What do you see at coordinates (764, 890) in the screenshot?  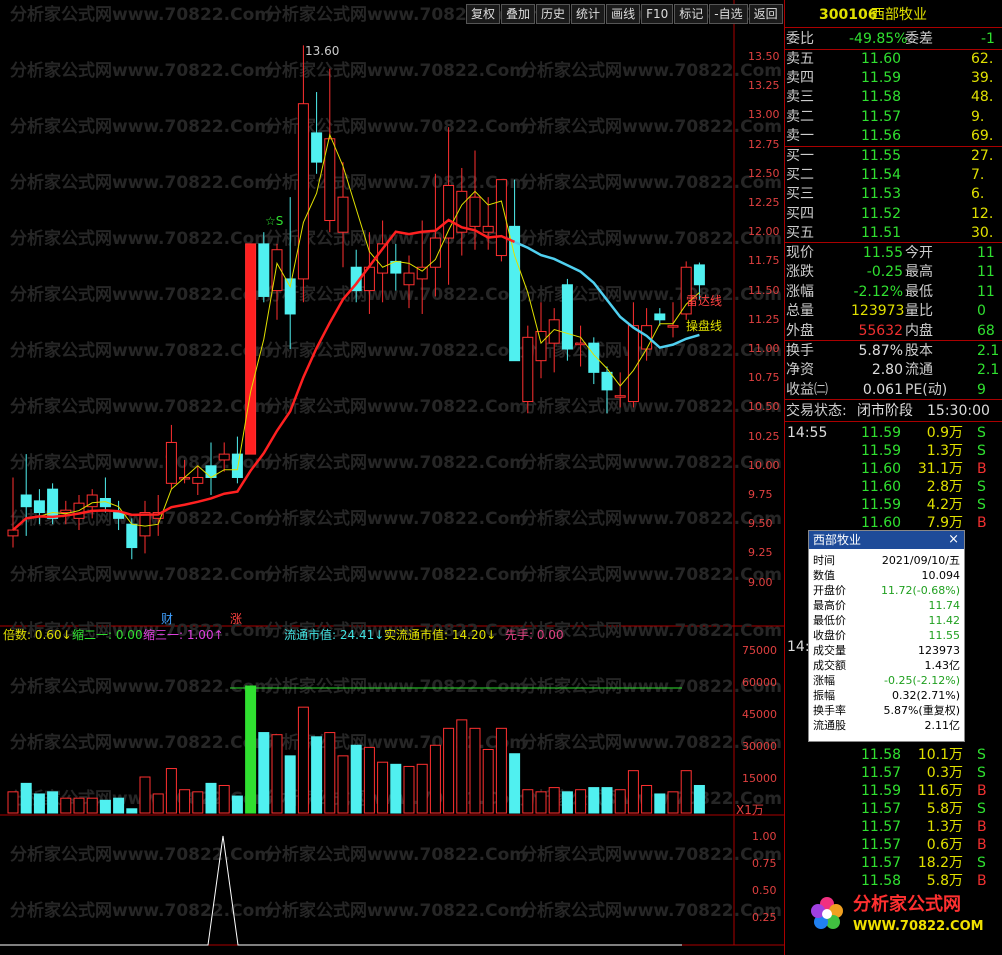 I see `indicator-tick: 0.50` at bounding box center [764, 890].